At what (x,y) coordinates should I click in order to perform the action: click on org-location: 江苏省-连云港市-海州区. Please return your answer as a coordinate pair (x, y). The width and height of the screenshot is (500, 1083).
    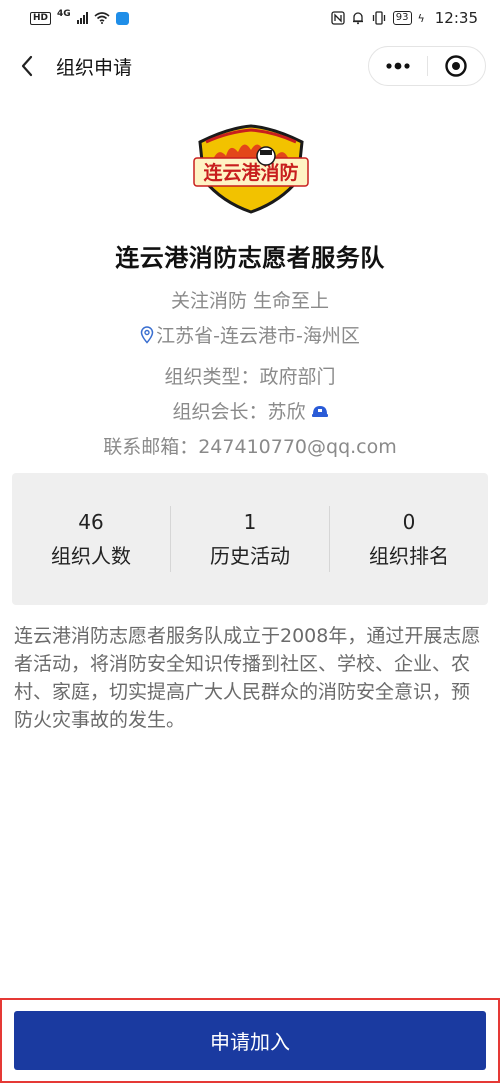
    Looking at the image, I should click on (250, 334).